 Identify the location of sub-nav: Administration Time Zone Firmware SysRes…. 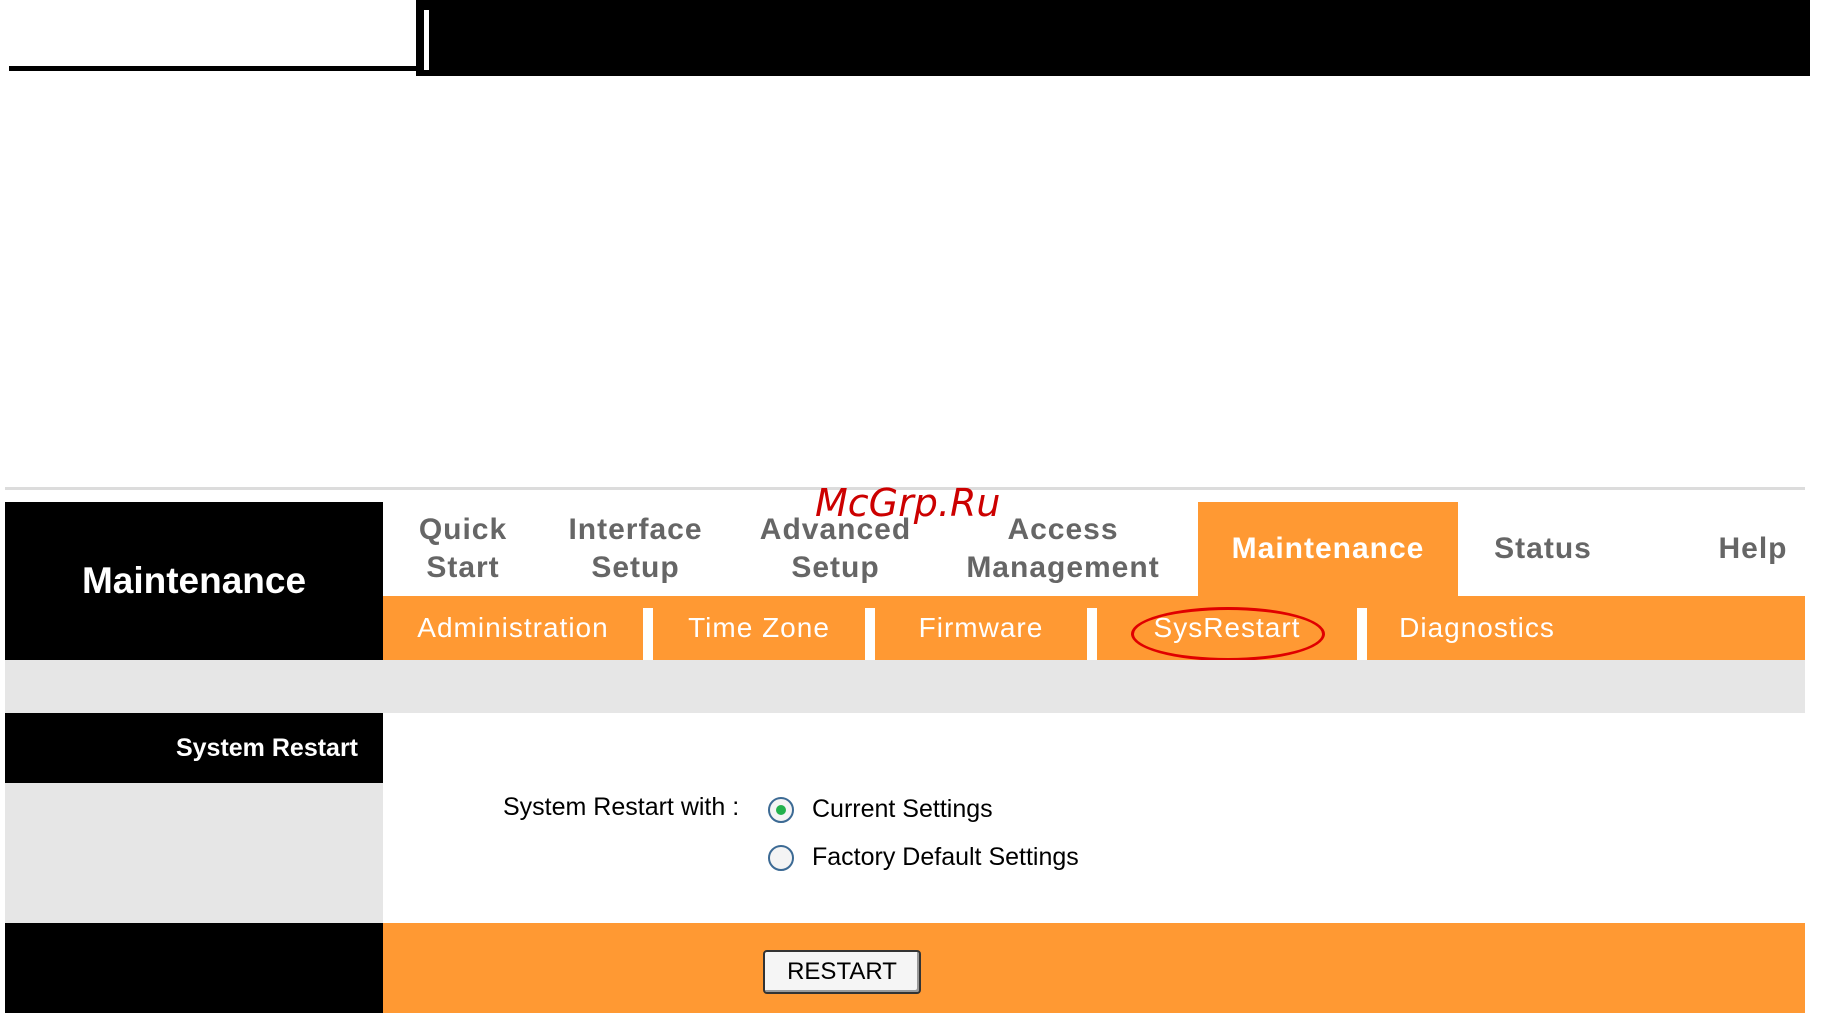
(1094, 628).